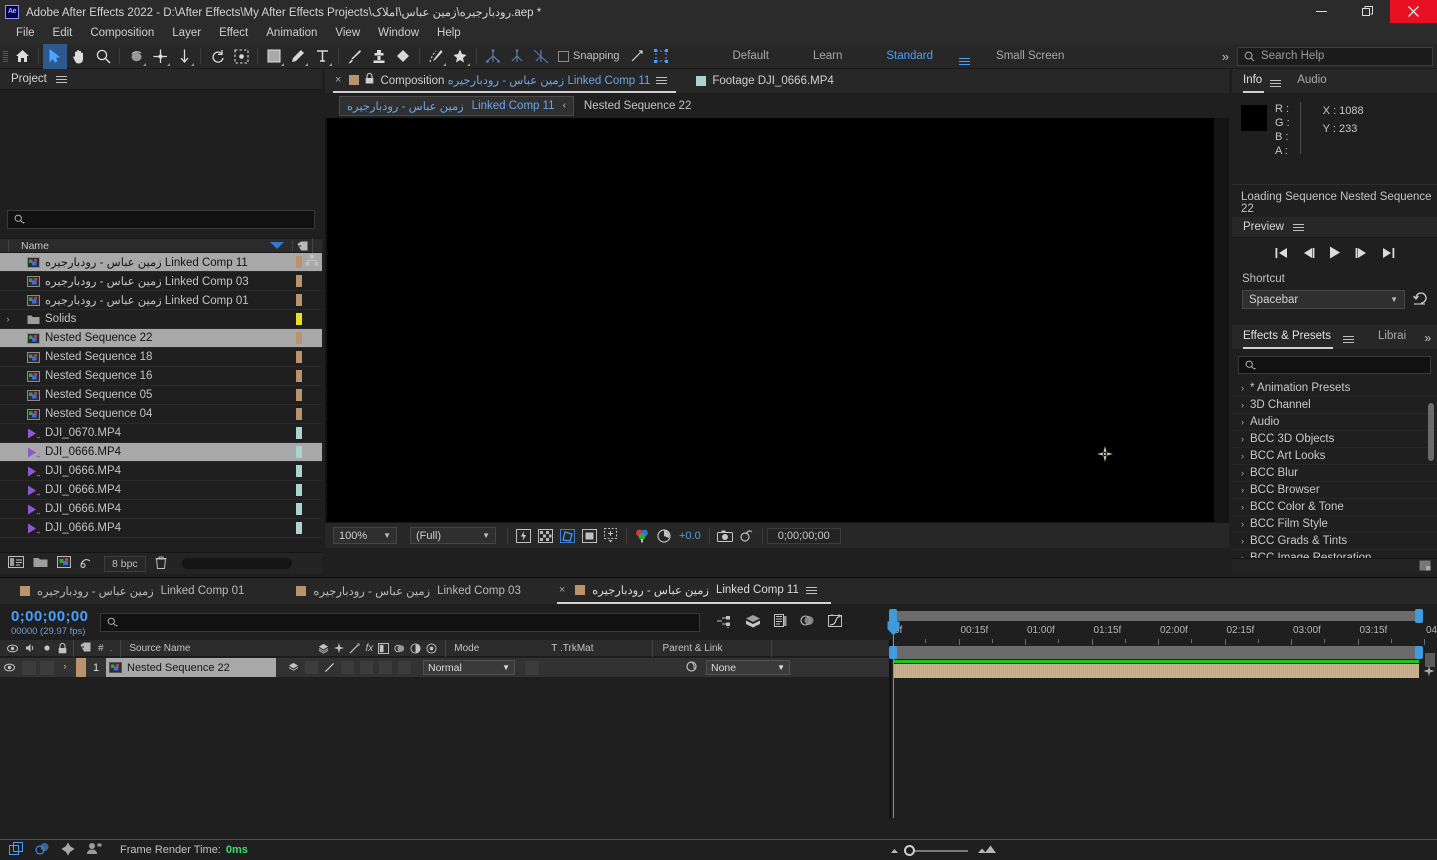 The width and height of the screenshot is (1437, 860). What do you see at coordinates (541, 56) in the screenshot?
I see `align-right-3d-icon` at bounding box center [541, 56].